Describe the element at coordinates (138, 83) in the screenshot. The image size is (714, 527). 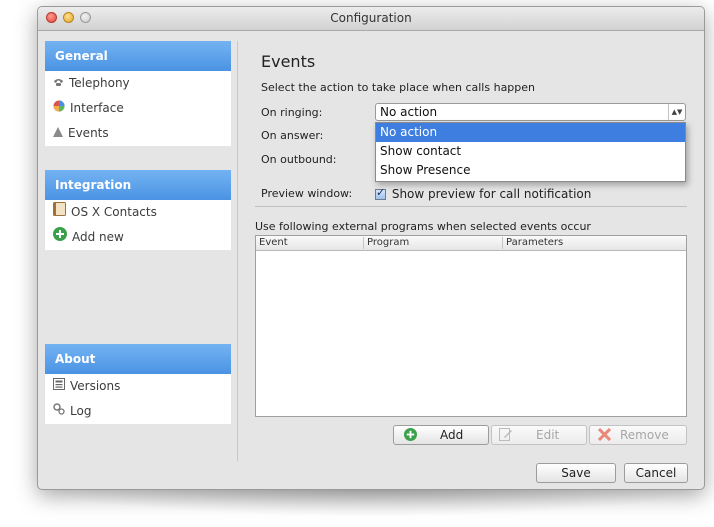
I see `sidebar-item-telephony: Telephony` at that location.